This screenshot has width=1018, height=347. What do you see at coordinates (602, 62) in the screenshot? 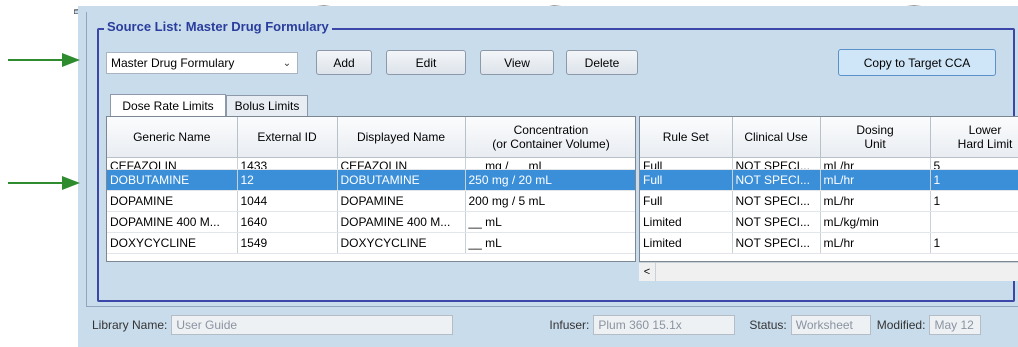
I see `delete-button: Delete` at bounding box center [602, 62].